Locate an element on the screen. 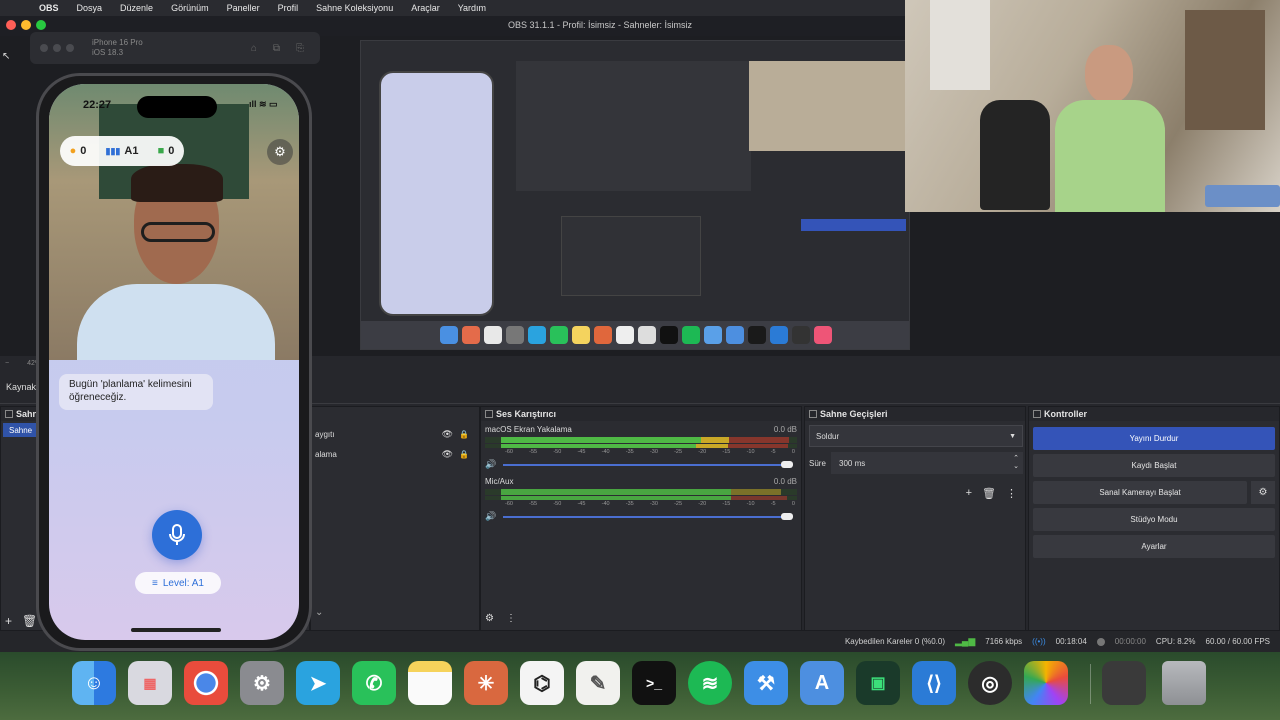 The width and height of the screenshot is (1280, 720). source-item: aygıtı 👁 🔒 is located at coordinates (396, 434).